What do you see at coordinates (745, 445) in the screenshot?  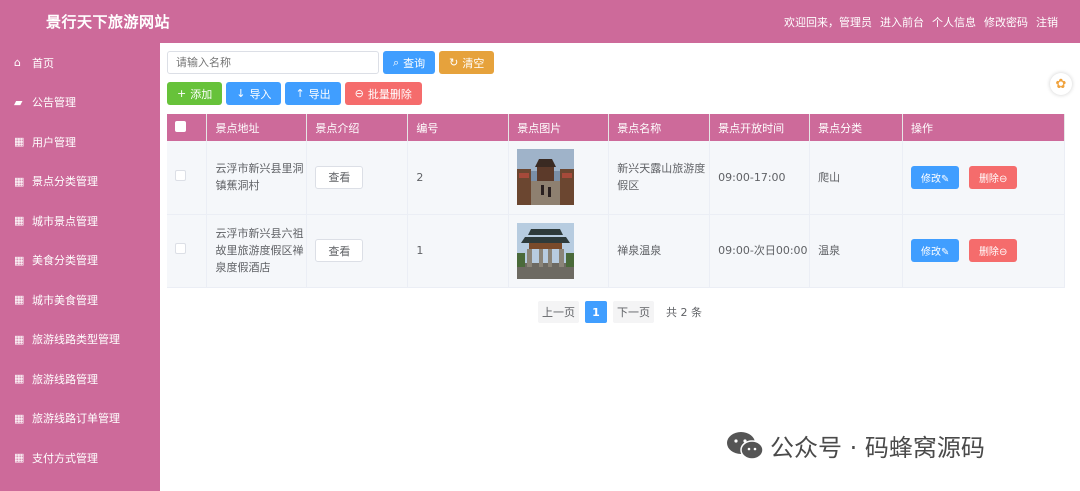 I see `wechat-icon` at bounding box center [745, 445].